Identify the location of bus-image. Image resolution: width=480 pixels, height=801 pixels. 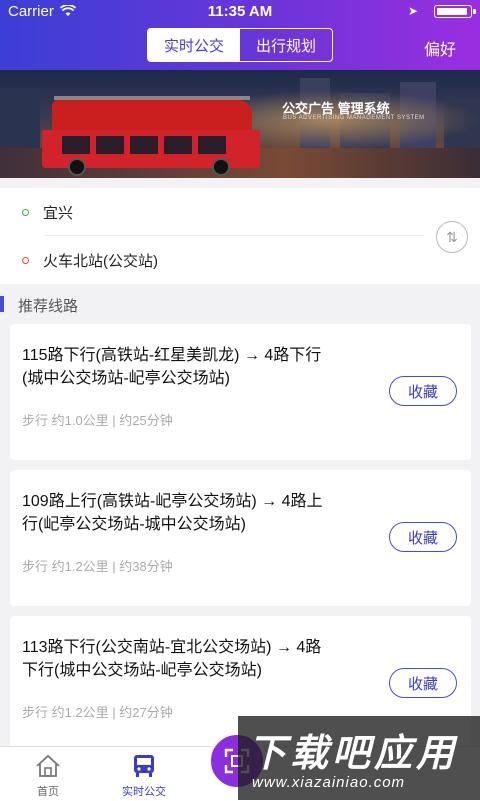
(151, 136).